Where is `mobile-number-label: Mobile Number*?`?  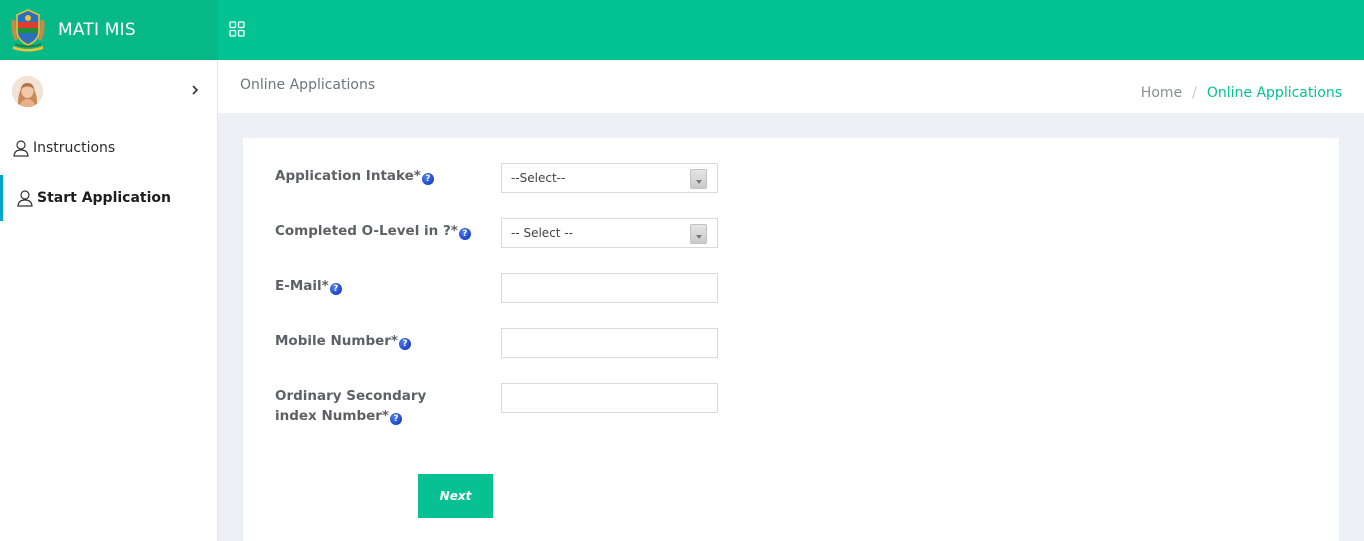
mobile-number-label: Mobile Number*? is located at coordinates (375, 341).